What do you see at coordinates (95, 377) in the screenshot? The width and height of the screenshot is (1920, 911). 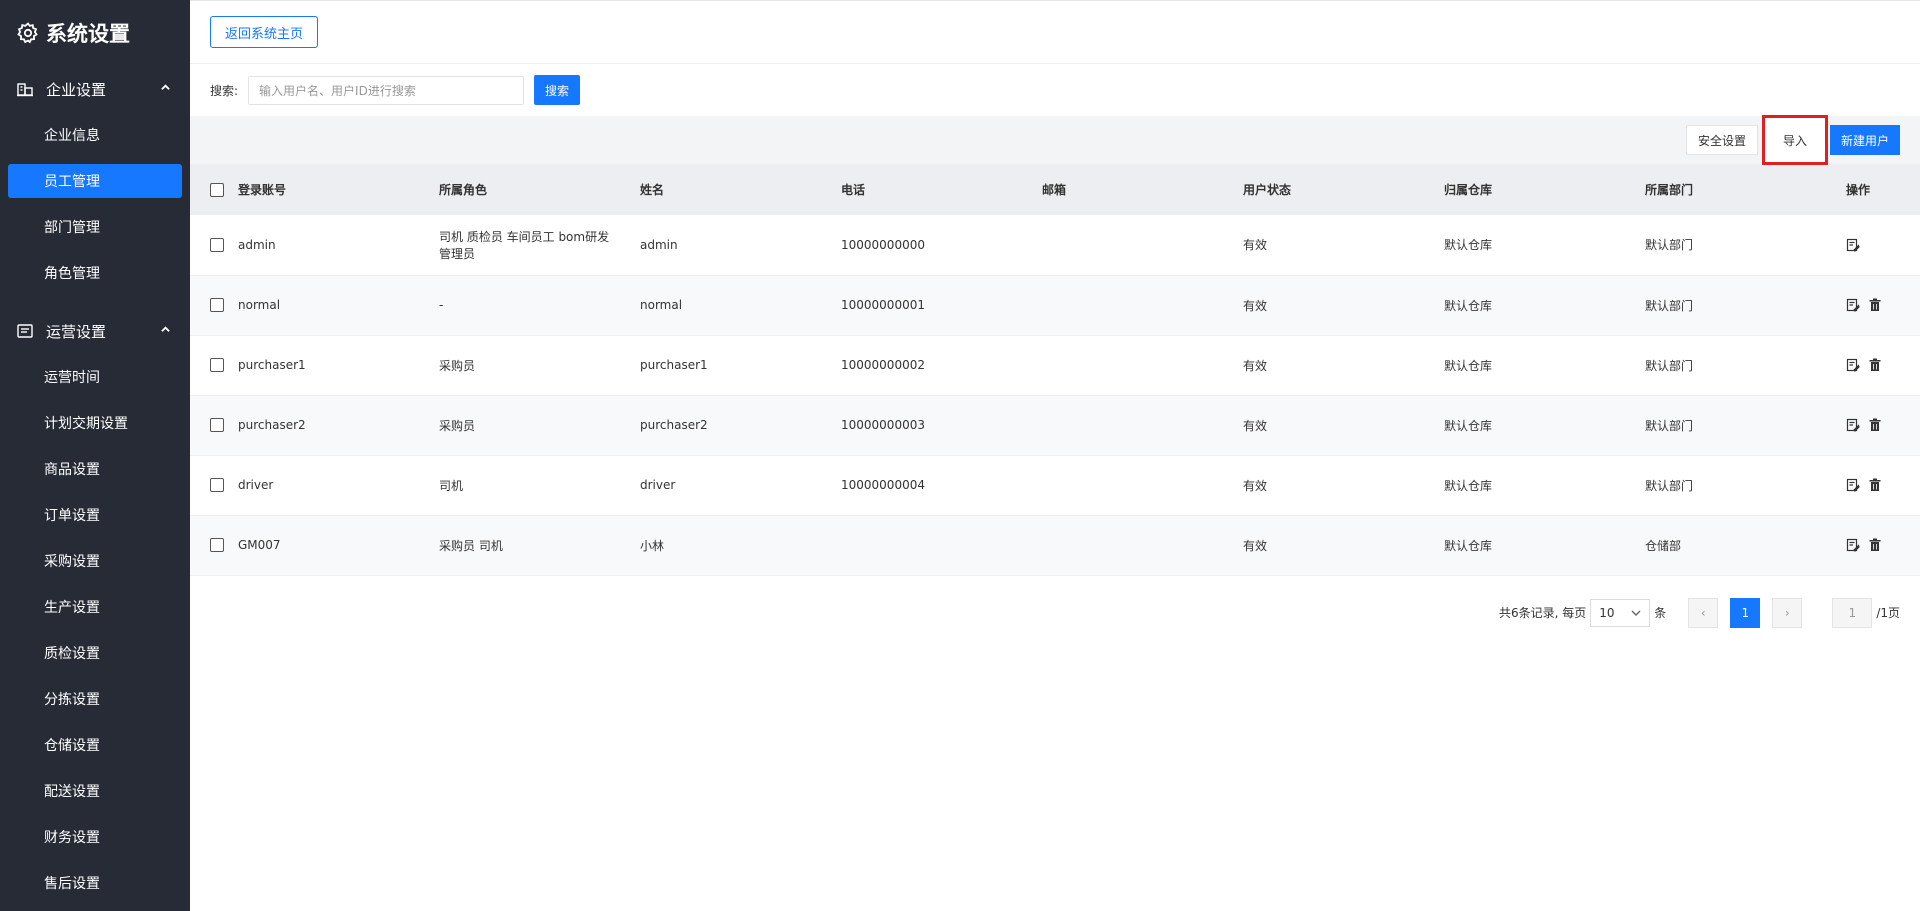 I see `sidebar-item-operating-hours: 运营时间` at bounding box center [95, 377].